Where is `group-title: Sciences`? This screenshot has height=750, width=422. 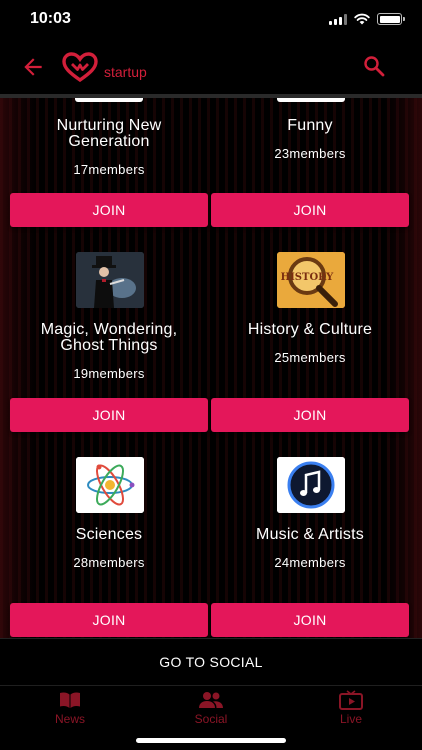
group-title: Sciences is located at coordinates (109, 534).